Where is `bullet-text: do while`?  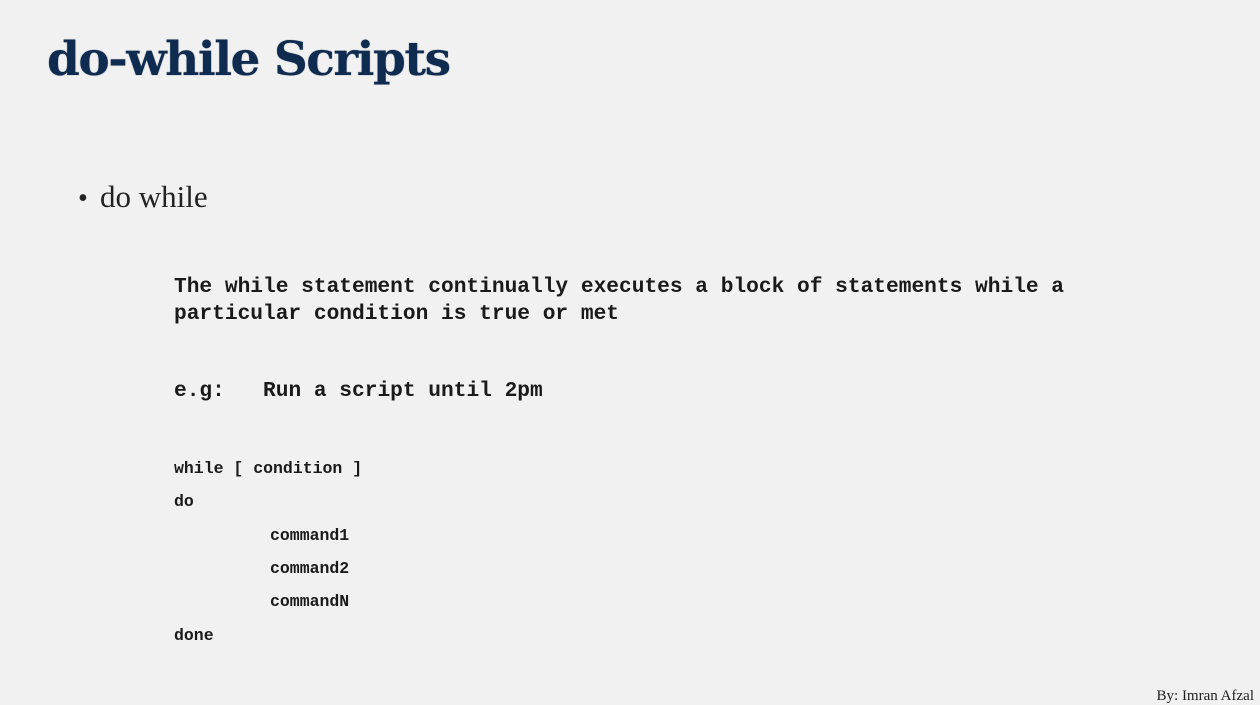 bullet-text: do while is located at coordinates (154, 196).